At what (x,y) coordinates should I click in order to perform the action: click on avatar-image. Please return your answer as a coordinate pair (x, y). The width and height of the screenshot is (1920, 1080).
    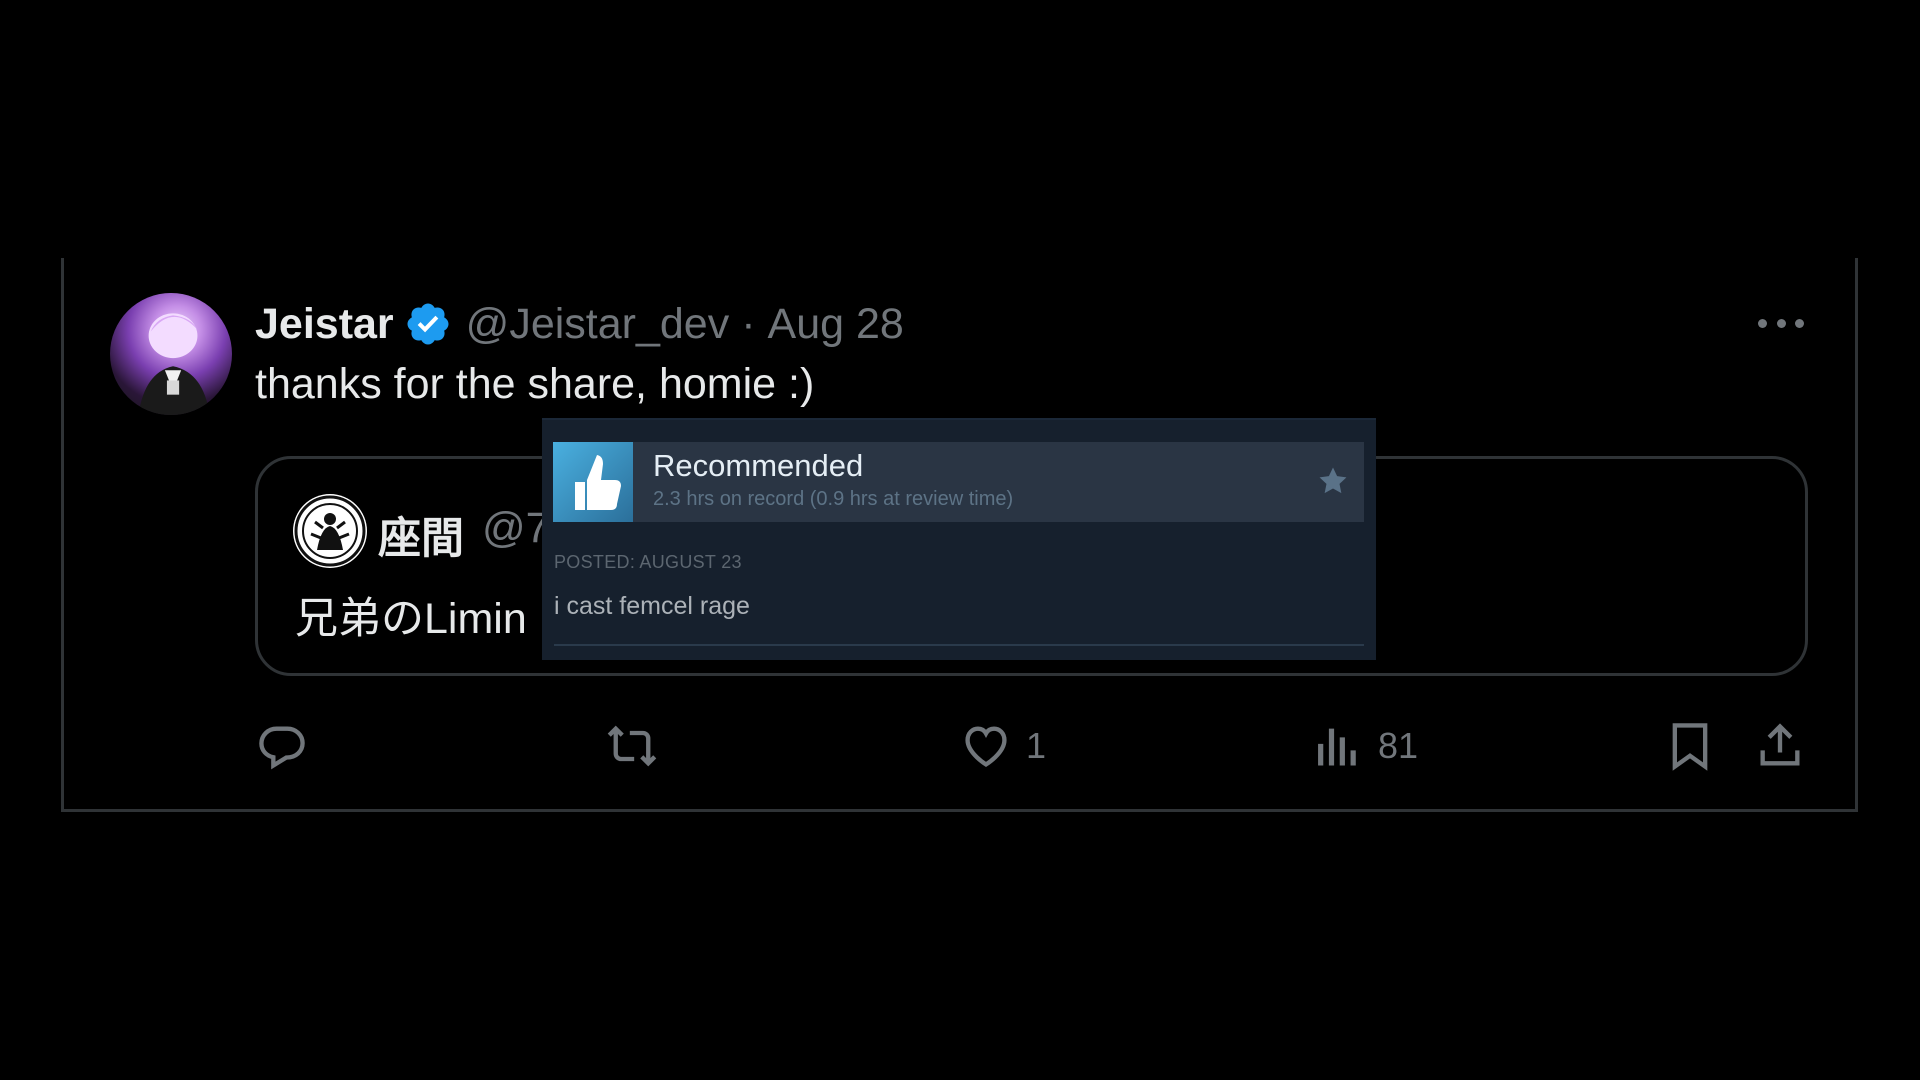
    Looking at the image, I should click on (174, 364).